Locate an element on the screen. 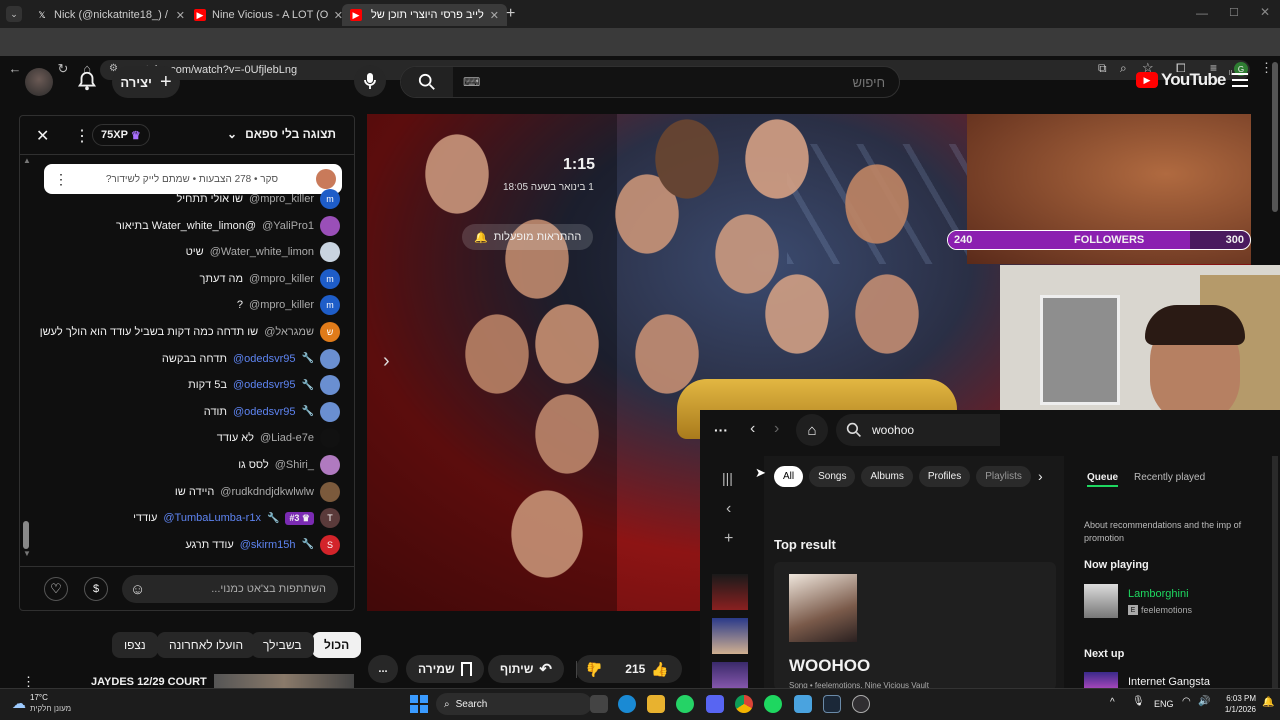  chat-message: עודד תרגע @skirm15h 🔧 S is located at coordinates (262, 545).